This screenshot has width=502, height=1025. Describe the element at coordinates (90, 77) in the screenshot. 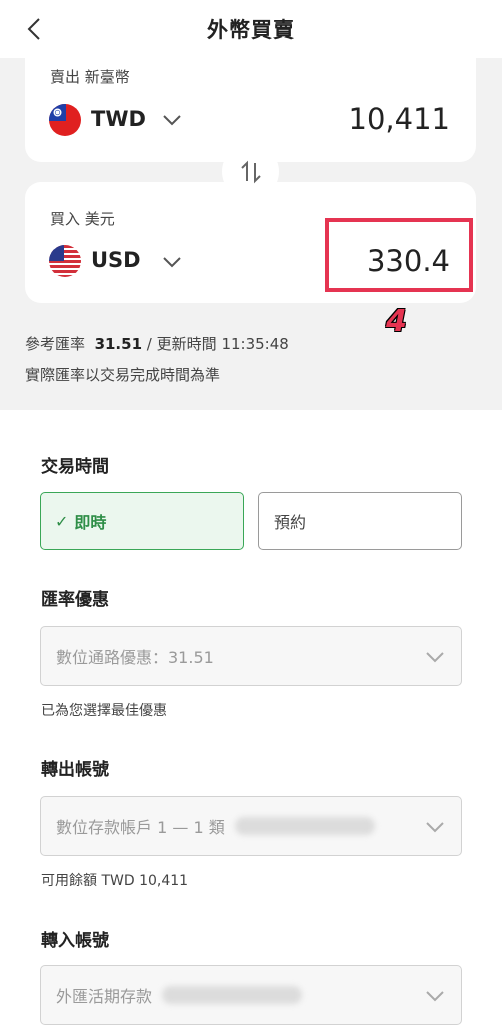

I see `sell-label: 賣出 新臺幣` at that location.